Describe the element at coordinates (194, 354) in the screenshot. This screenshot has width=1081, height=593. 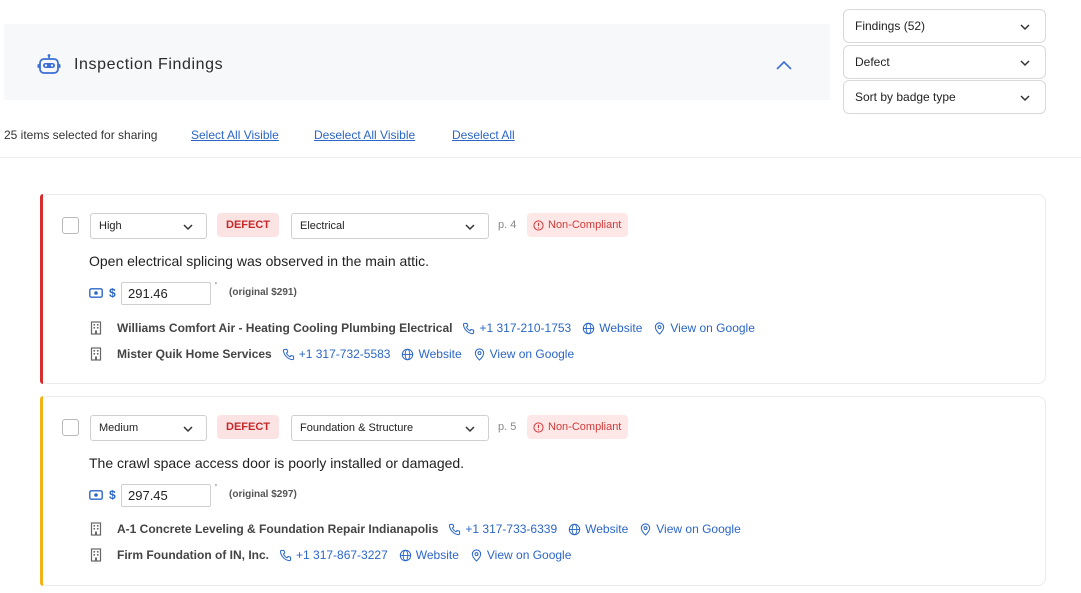
I see `contractor-name: Mister Quik Home Services` at that location.